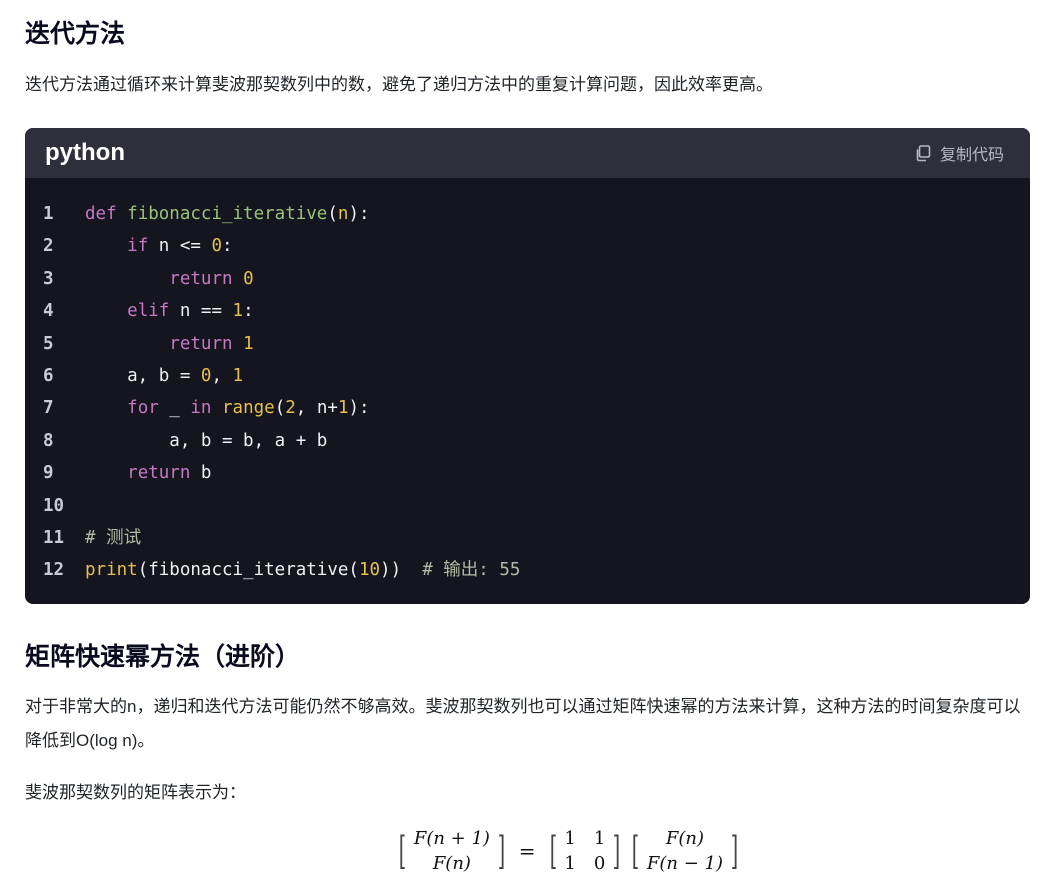  I want to click on code-token: # 输出: 55, so click(471, 570).